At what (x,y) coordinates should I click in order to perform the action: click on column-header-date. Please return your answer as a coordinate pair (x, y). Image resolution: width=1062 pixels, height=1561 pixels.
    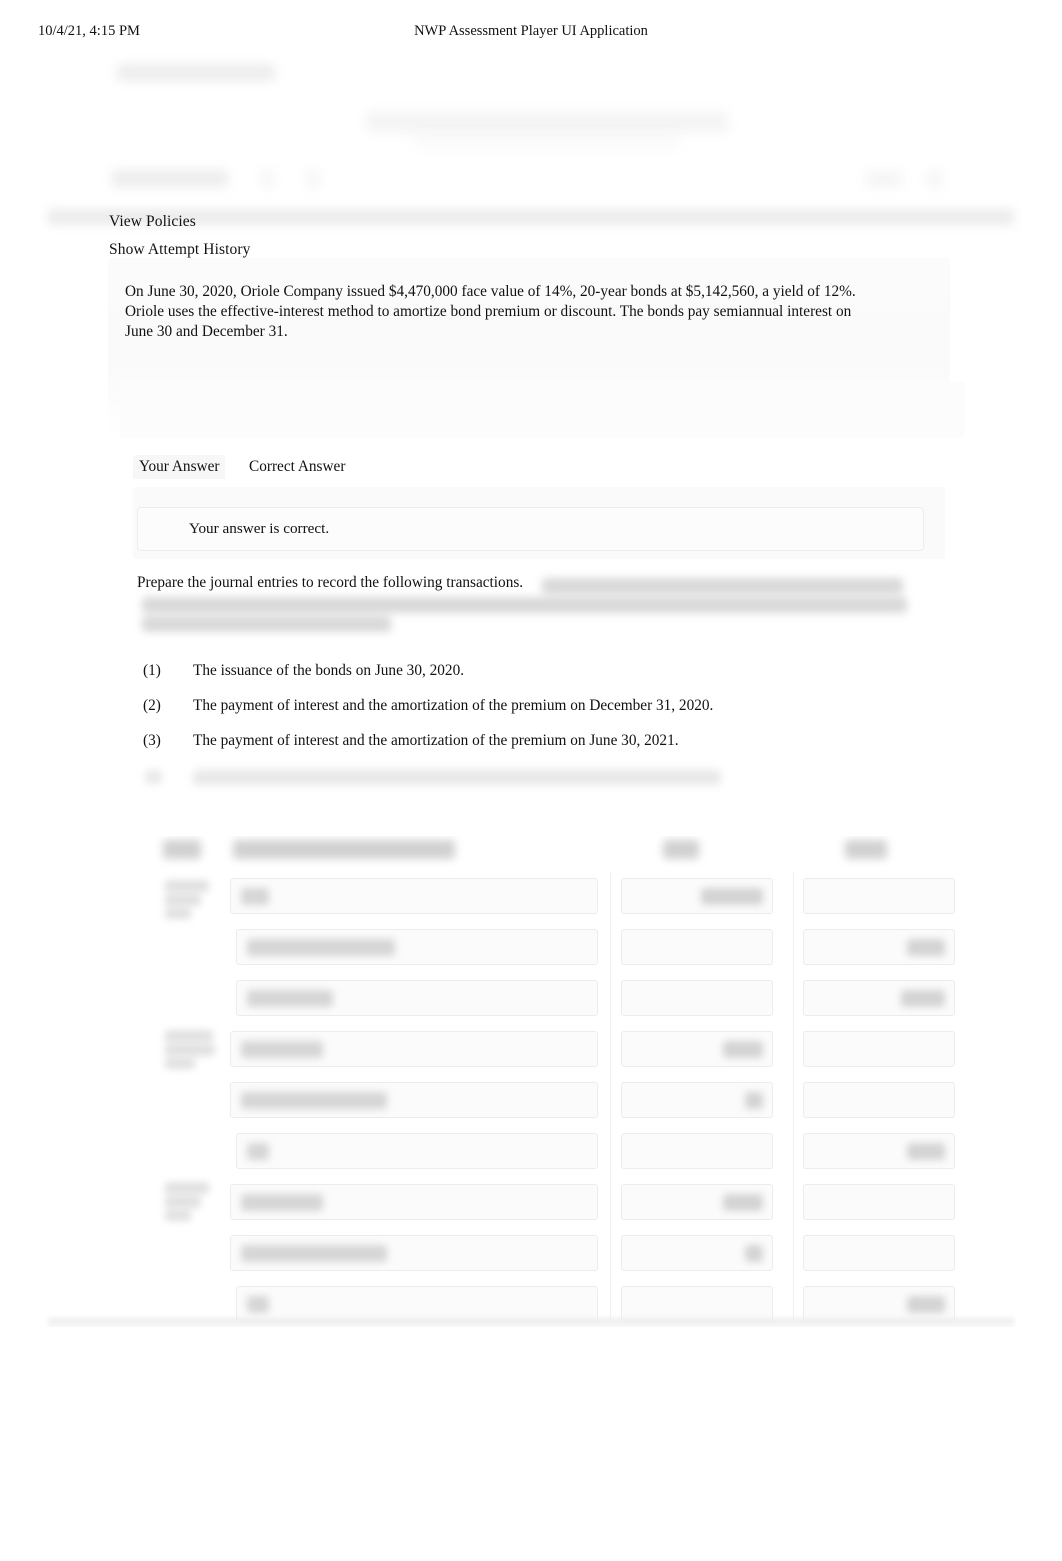
    Looking at the image, I should click on (182, 849).